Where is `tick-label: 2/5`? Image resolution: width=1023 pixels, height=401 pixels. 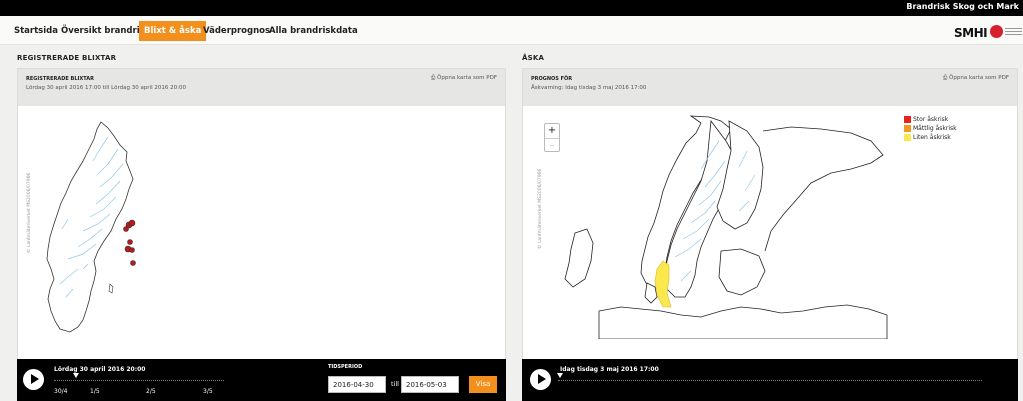 tick-label: 2/5 is located at coordinates (151, 391).